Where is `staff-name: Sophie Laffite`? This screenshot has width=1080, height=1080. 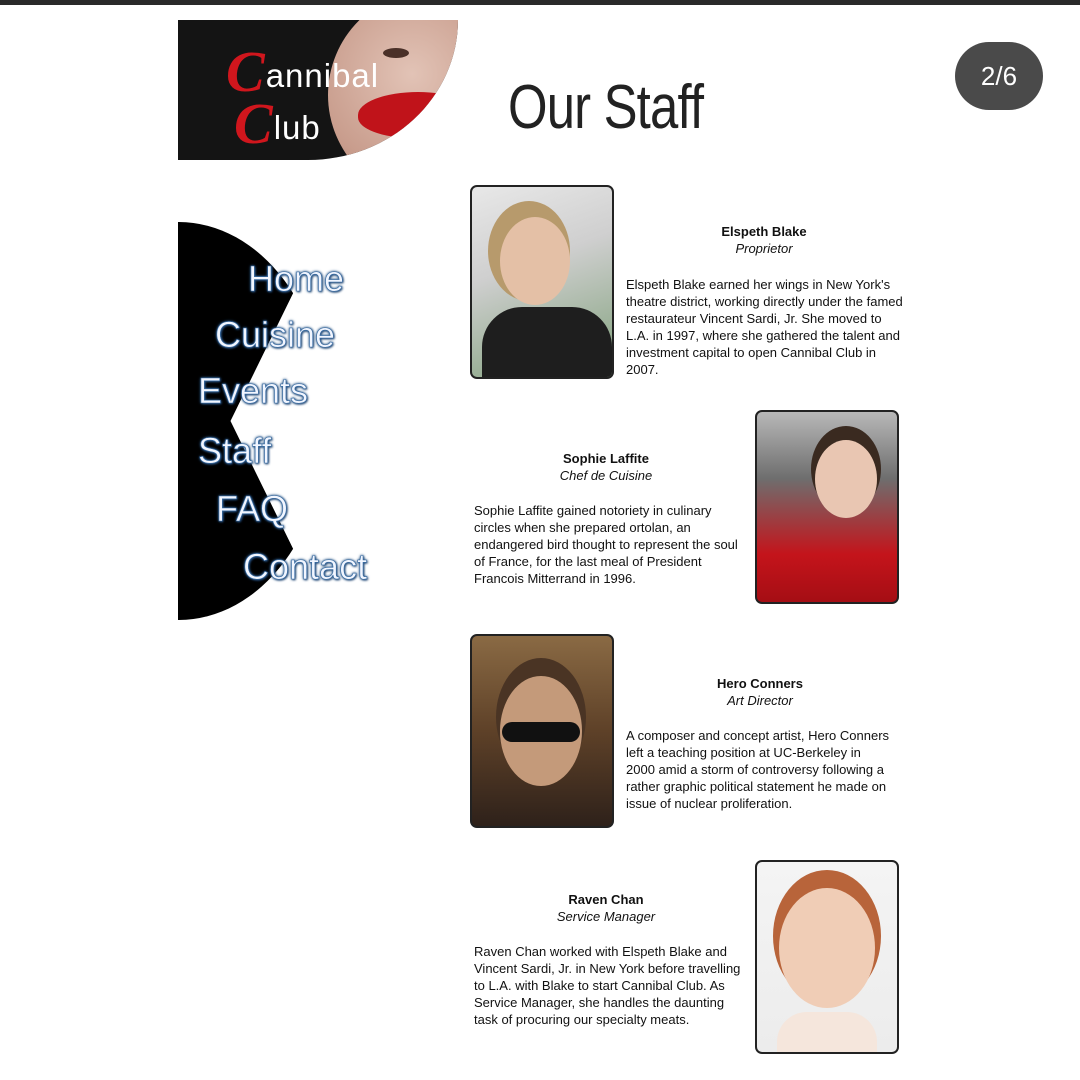
staff-name: Sophie Laffite is located at coordinates (606, 458).